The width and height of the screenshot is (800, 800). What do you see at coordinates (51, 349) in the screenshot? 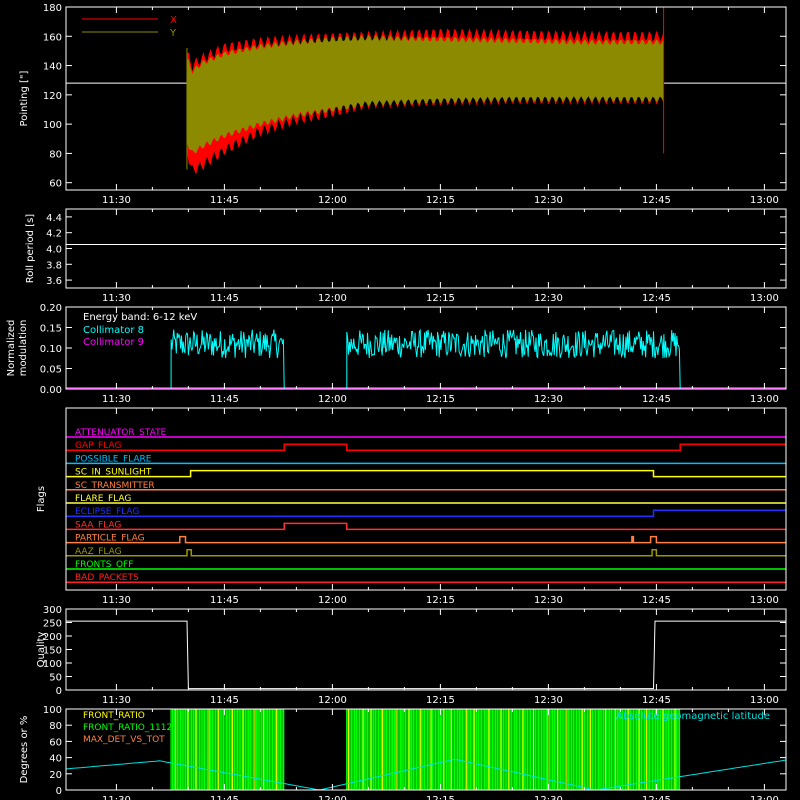
I see `y-tick-label: 0.10` at bounding box center [51, 349].